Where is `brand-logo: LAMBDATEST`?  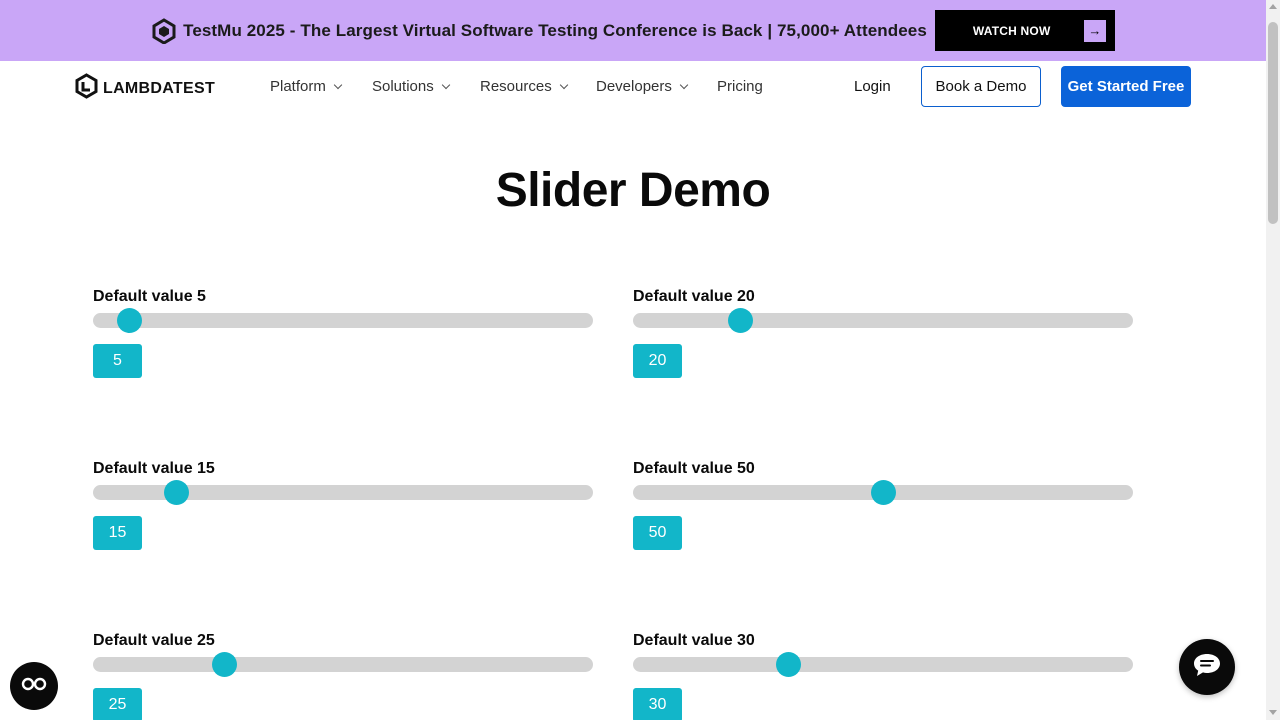 brand-logo: LAMBDATEST is located at coordinates (144, 89).